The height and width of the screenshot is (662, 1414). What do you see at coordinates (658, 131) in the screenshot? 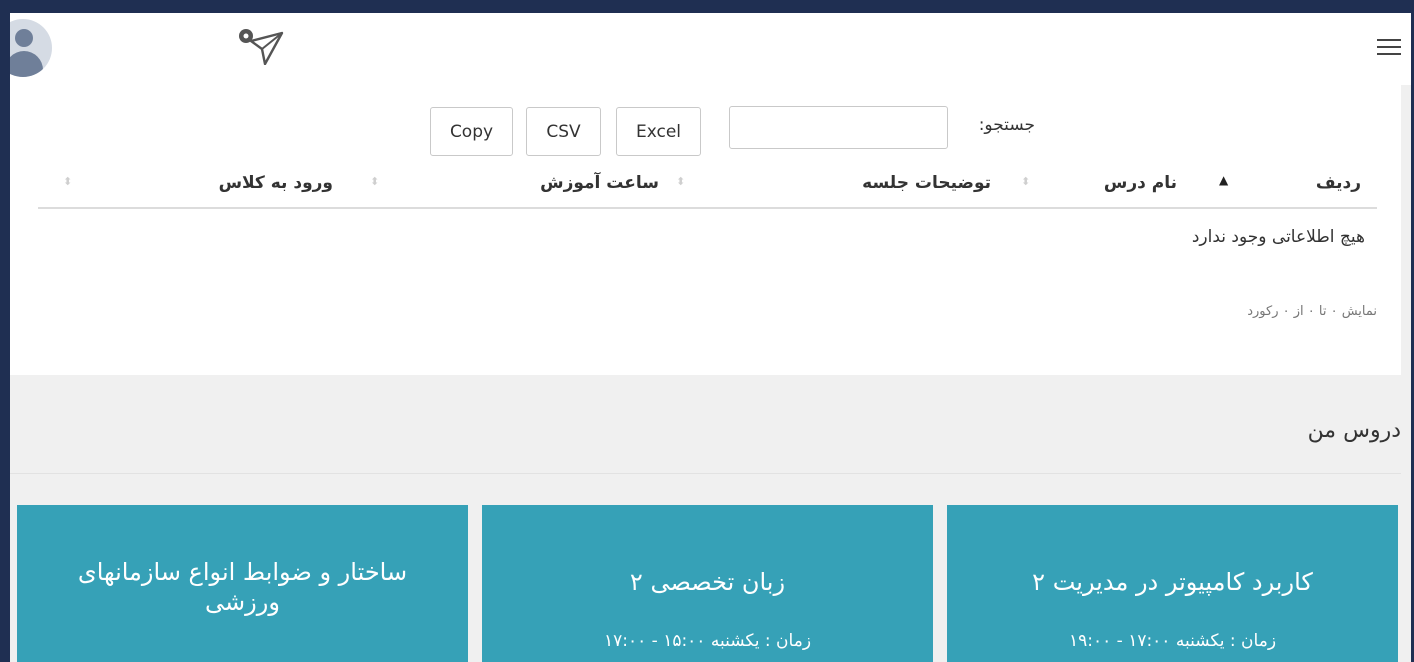
I see `excel-export-button: Excel` at bounding box center [658, 131].